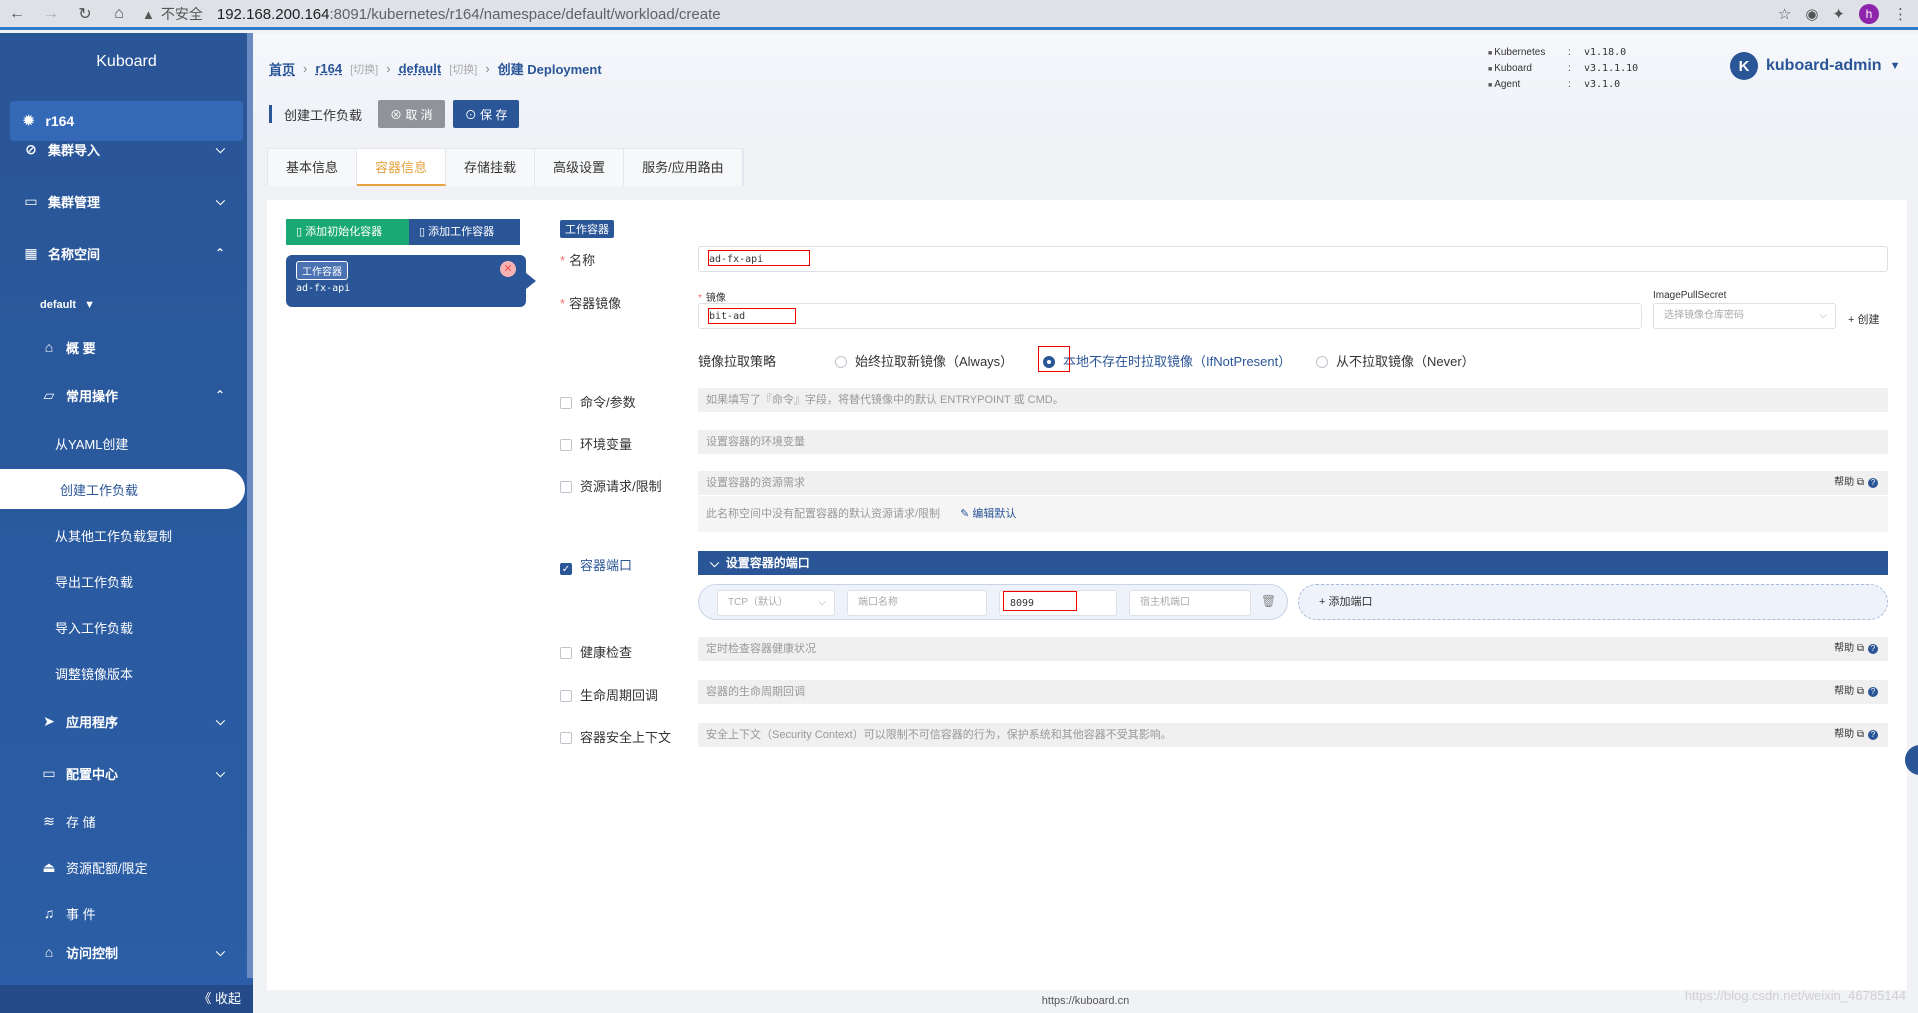 This screenshot has height=1013, width=1918. Describe the element at coordinates (1605, 52) in the screenshot. I see `version-value: v1.18.0` at that location.